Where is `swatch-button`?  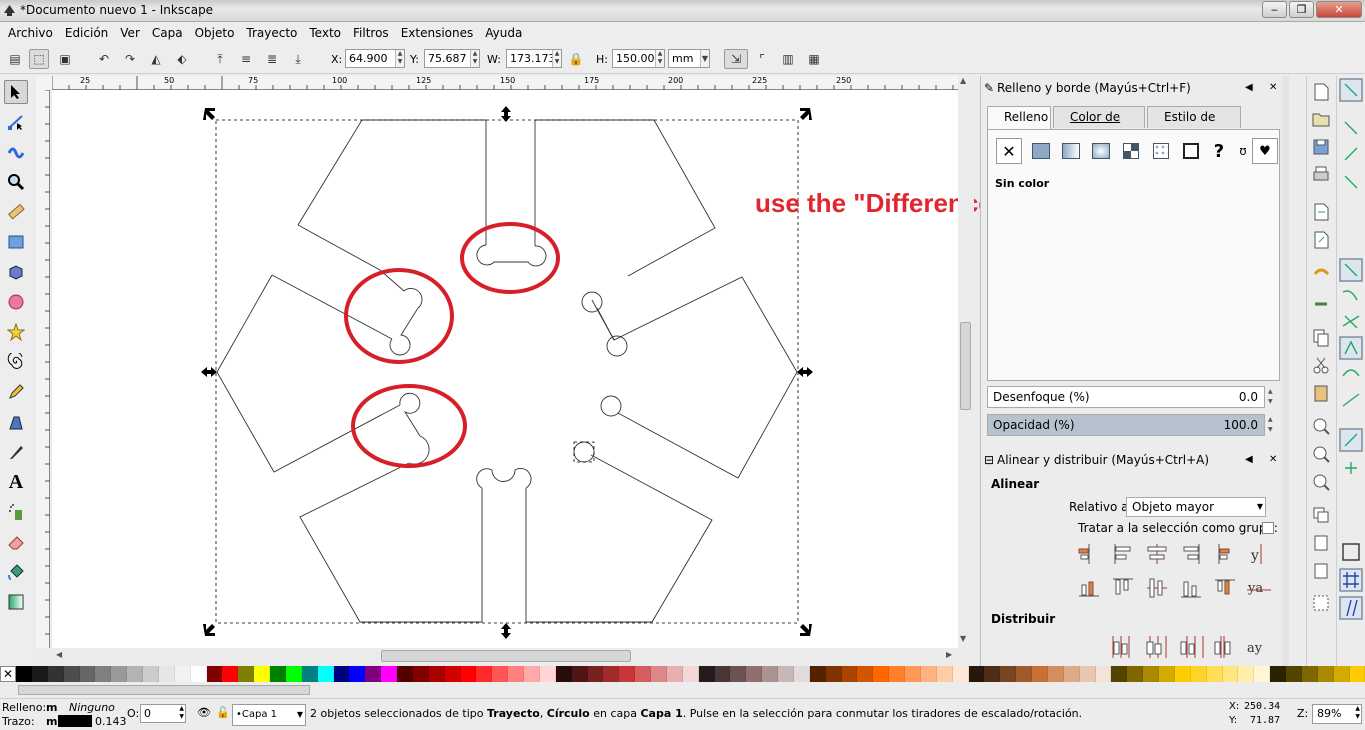 swatch-button is located at coordinates (1161, 151).